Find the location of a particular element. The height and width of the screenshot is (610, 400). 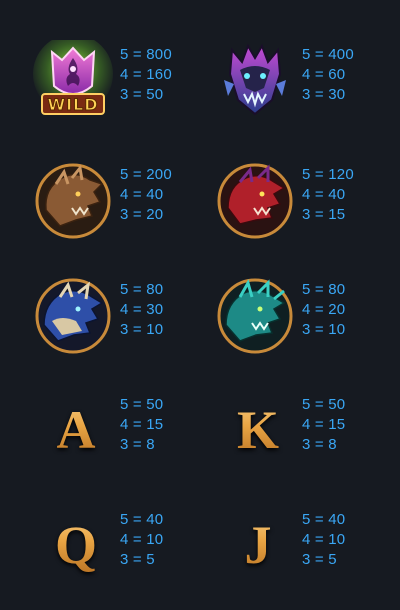

symbol-cell-blue-dragon: 5 = 80 4 = 30 3 = 10 is located at coordinates (100, 325).